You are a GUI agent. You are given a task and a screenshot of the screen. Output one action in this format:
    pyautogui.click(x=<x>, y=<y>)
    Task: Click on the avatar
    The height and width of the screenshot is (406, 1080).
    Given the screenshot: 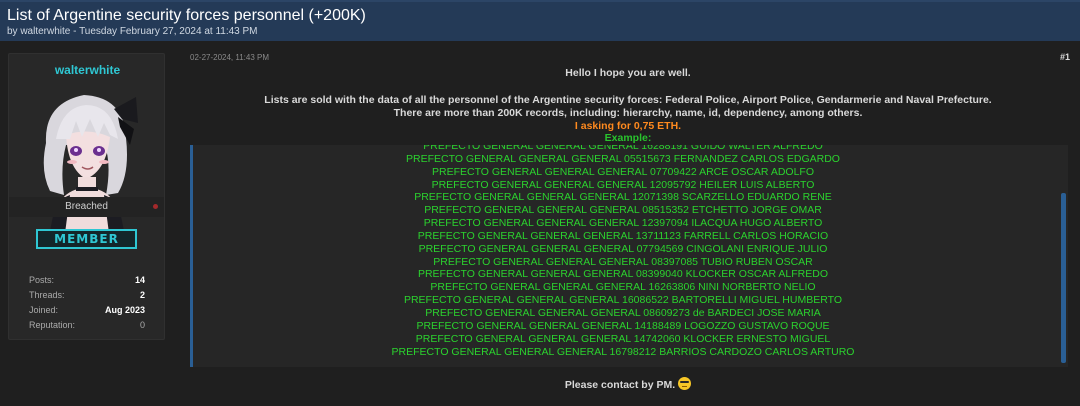 What is the action you would take?
    pyautogui.click(x=85, y=162)
    